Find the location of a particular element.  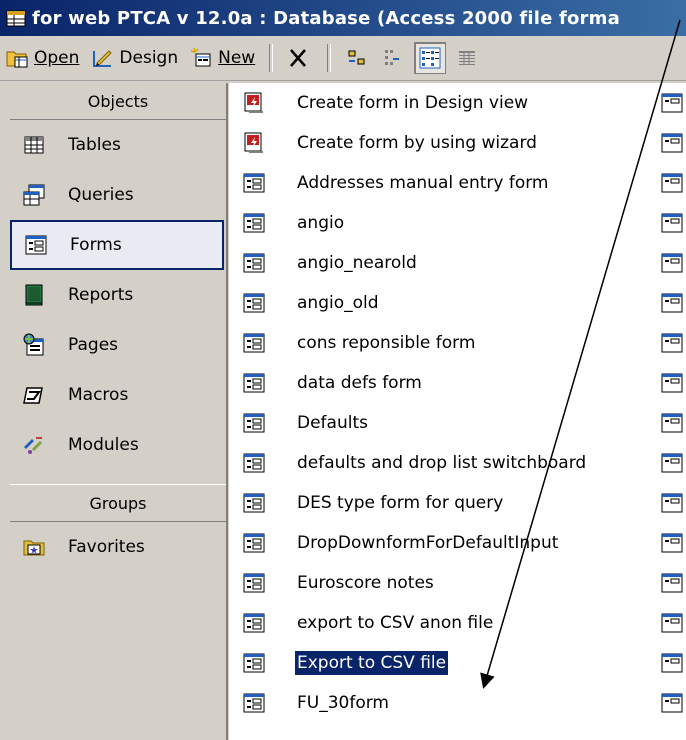

list-item: DropDownformForDefaultInput is located at coordinates (457, 543).